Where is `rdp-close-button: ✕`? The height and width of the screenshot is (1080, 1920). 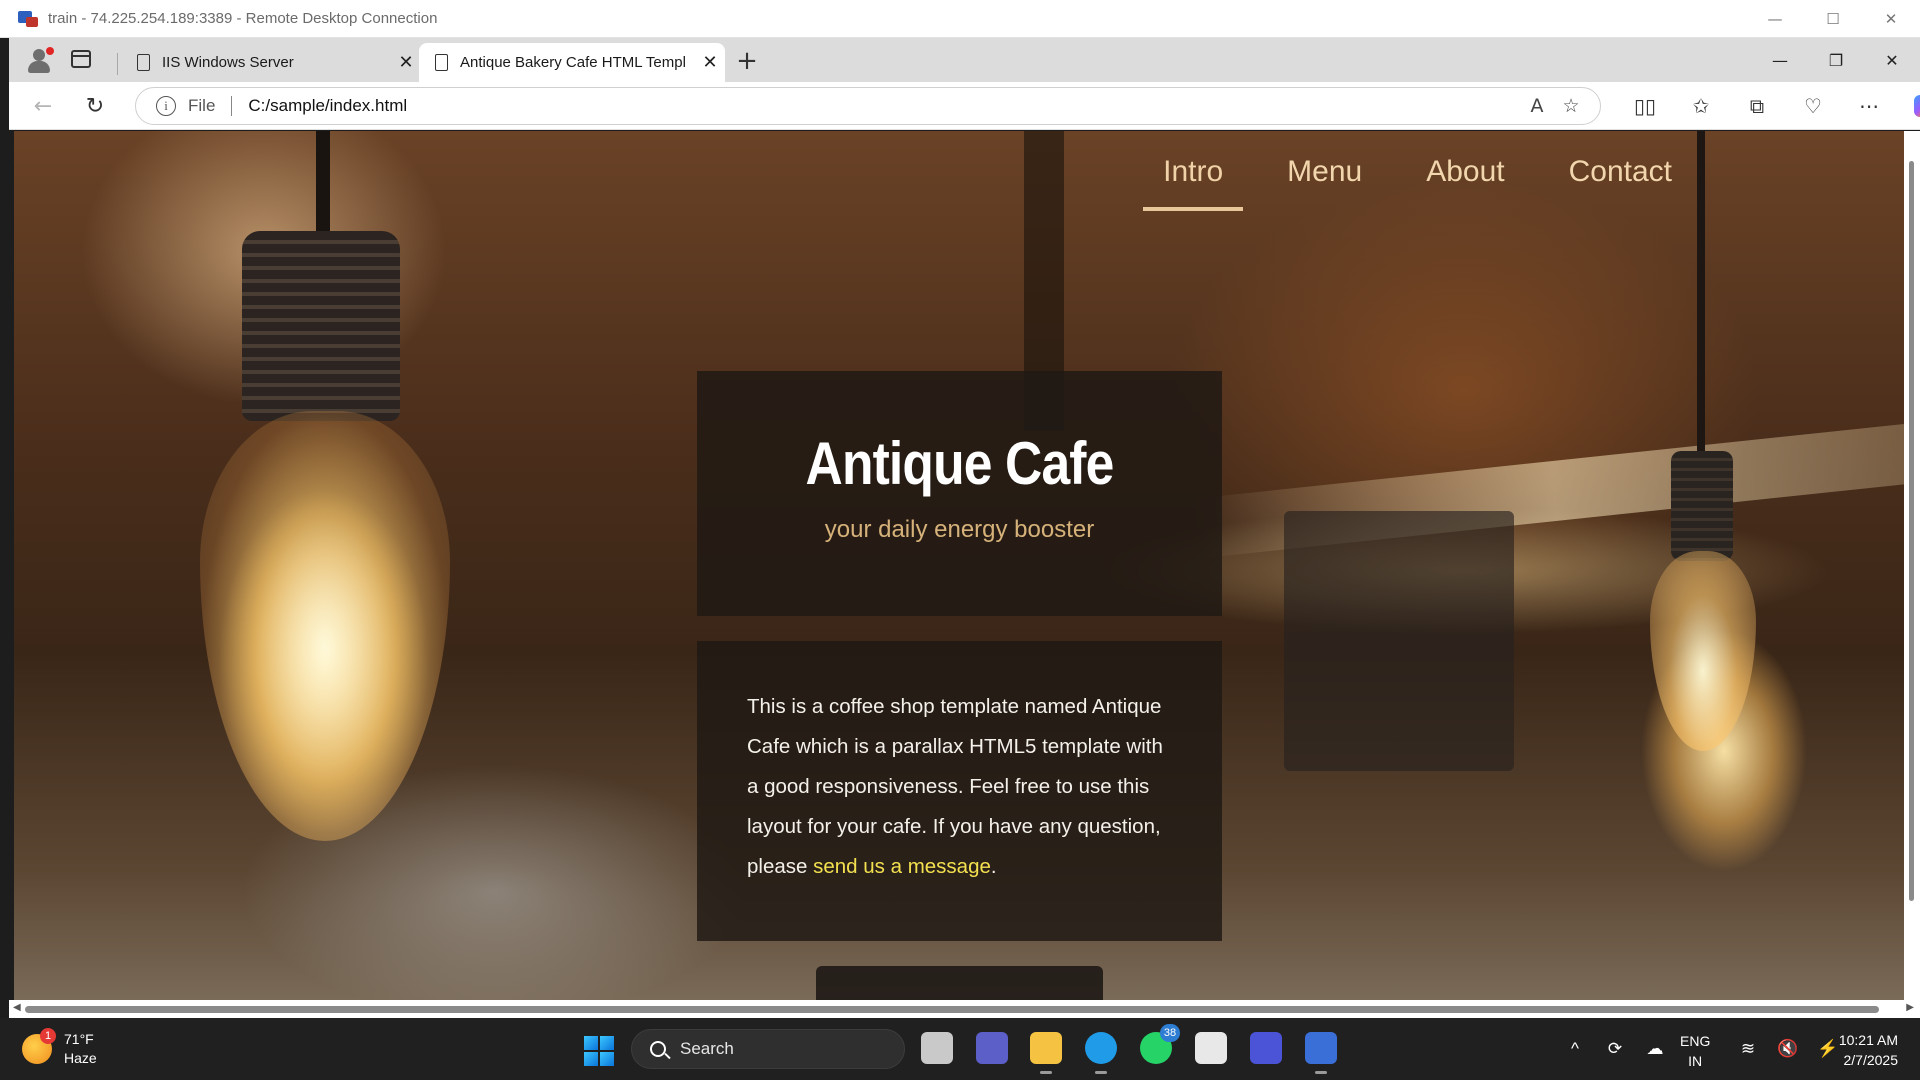
rdp-close-button: ✕ is located at coordinates (1891, 19).